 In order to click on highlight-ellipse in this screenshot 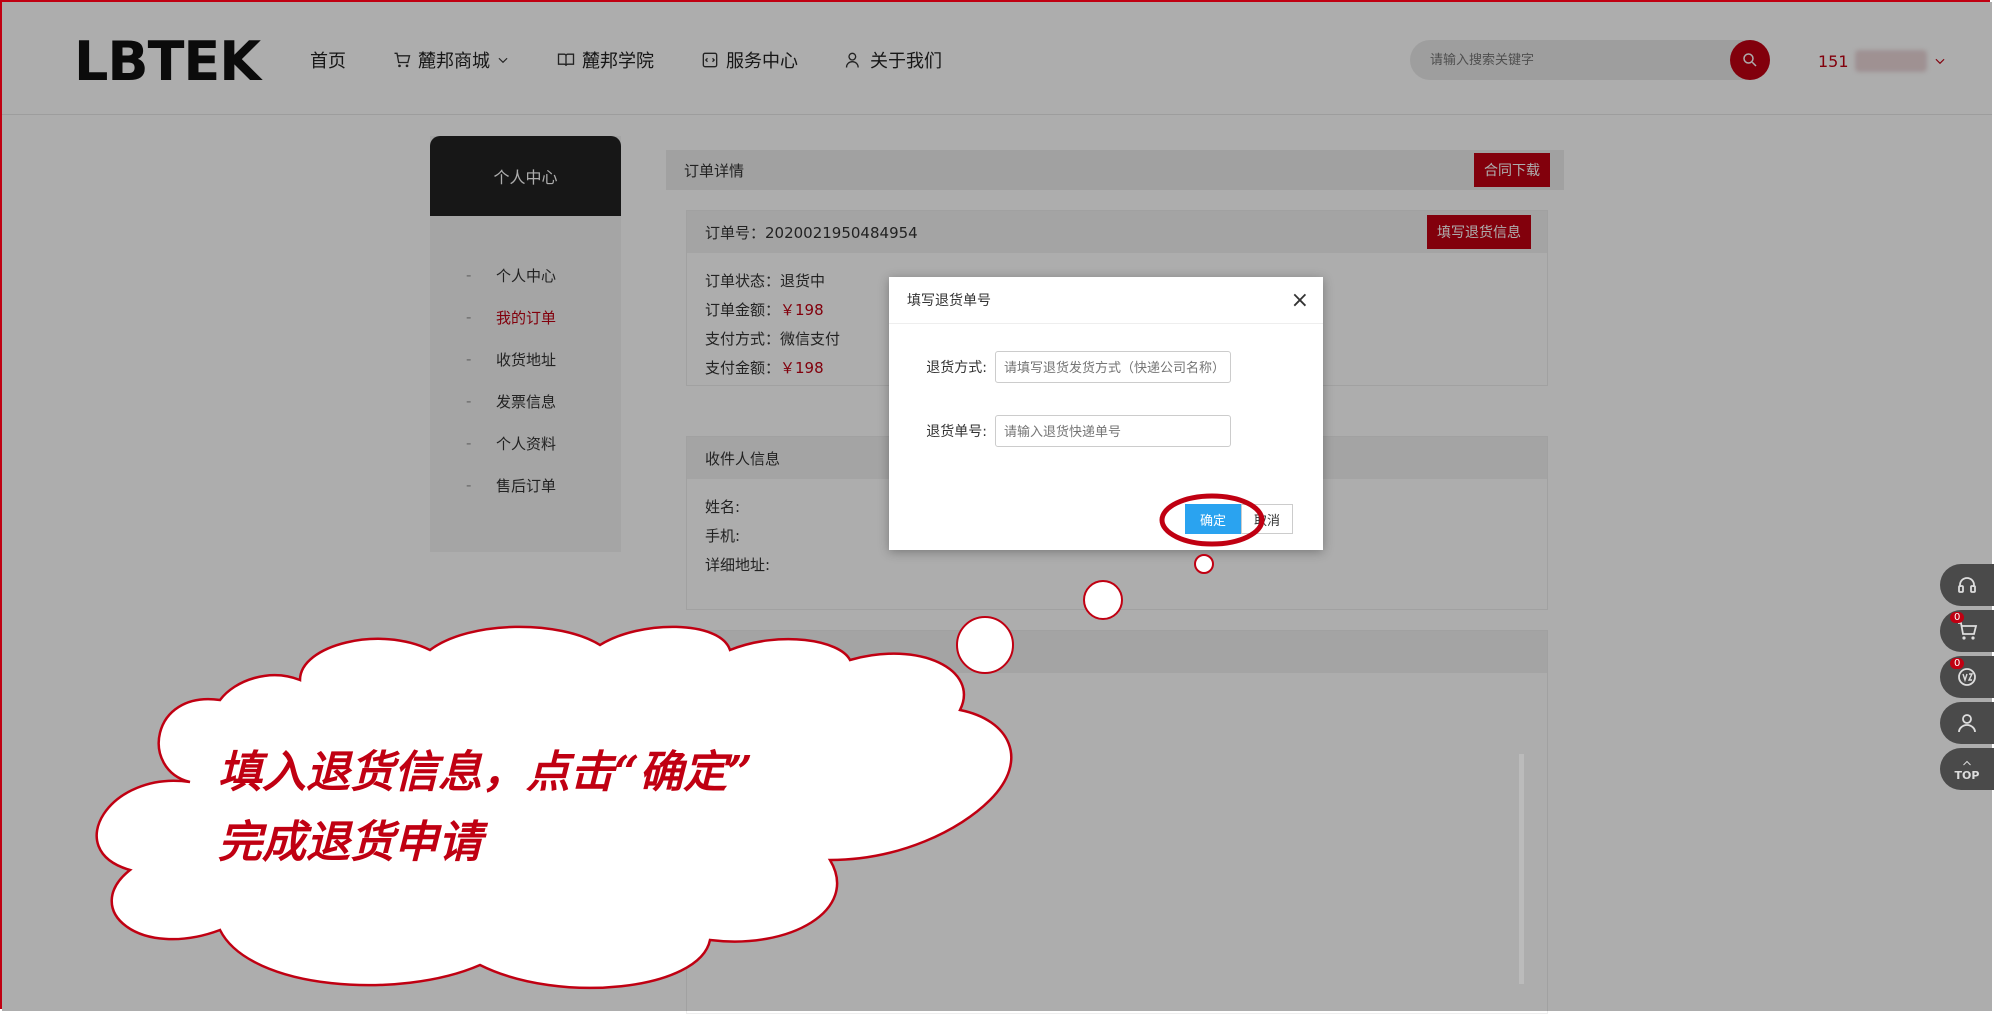, I will do `click(1212, 520)`.